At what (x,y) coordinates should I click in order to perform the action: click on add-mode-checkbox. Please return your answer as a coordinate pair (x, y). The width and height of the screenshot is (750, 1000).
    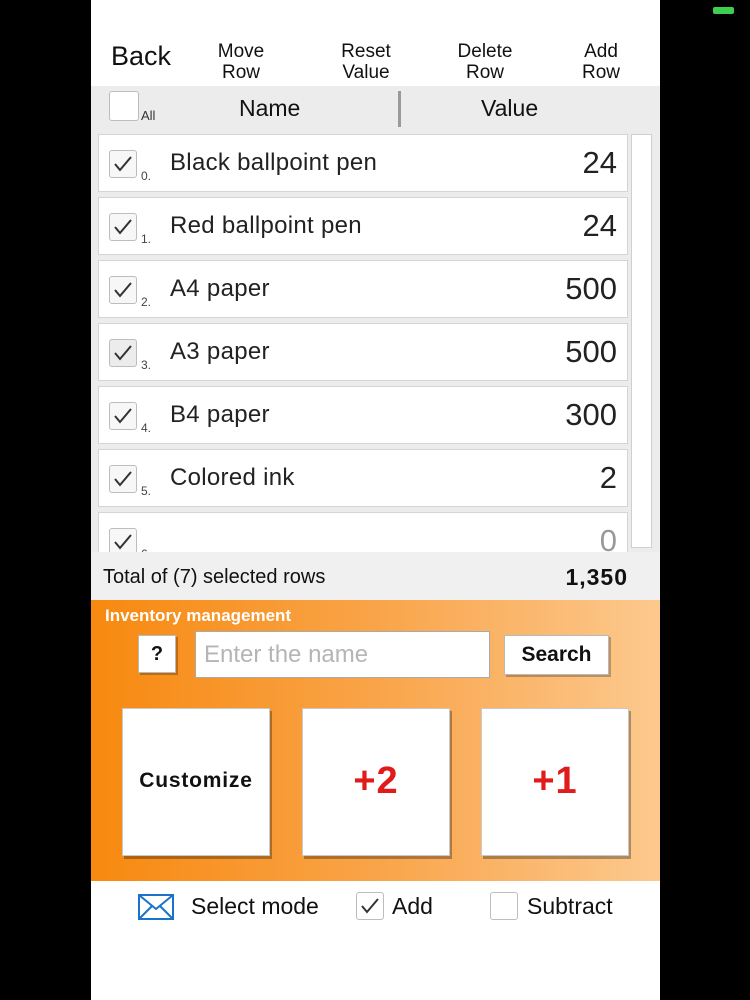
    Looking at the image, I should click on (370, 906).